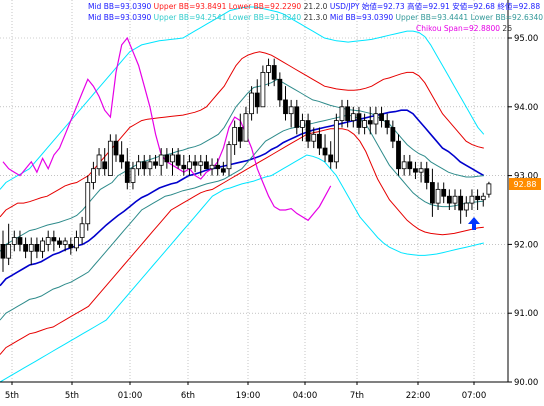  Describe the element at coordinates (248, 396) in the screenshot. I see `x-tick-label: 19:00` at that location.